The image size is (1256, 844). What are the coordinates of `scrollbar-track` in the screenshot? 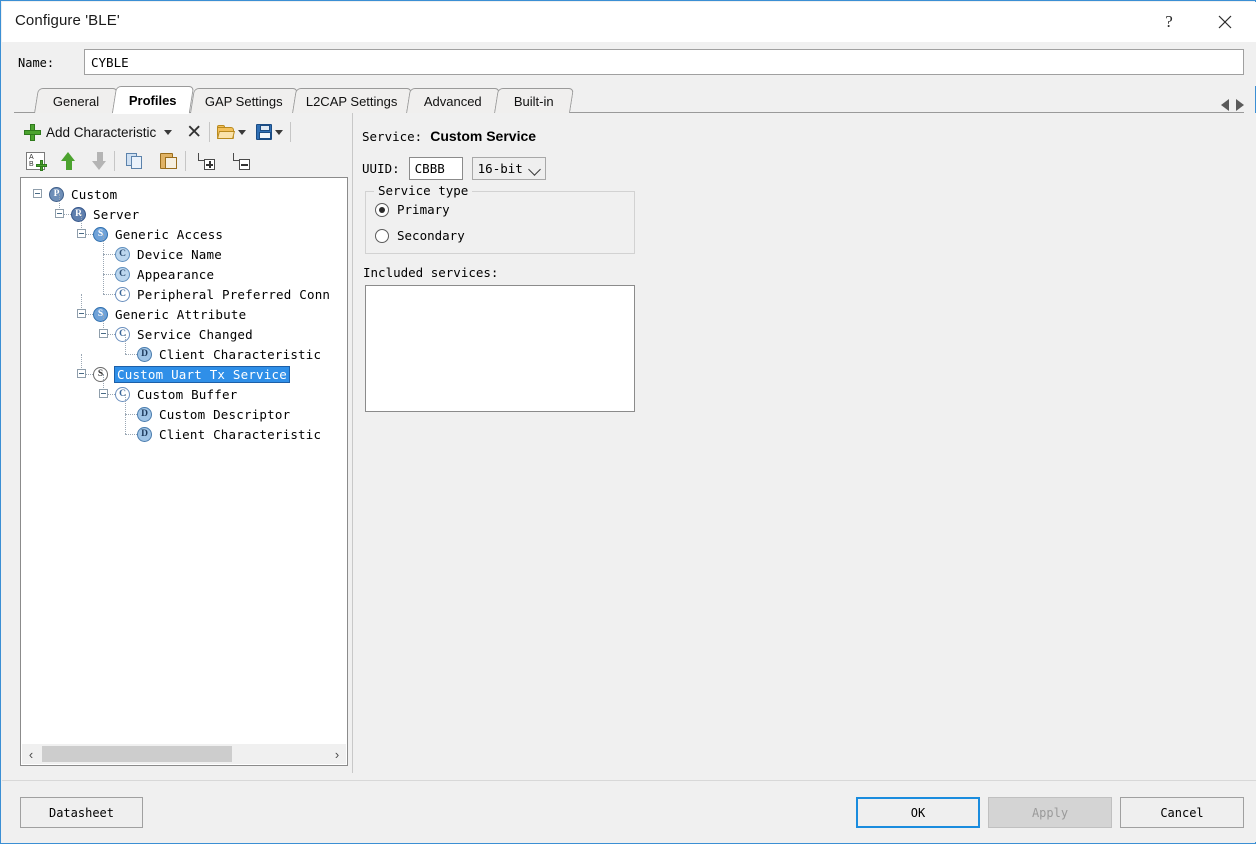 It's located at (184, 754).